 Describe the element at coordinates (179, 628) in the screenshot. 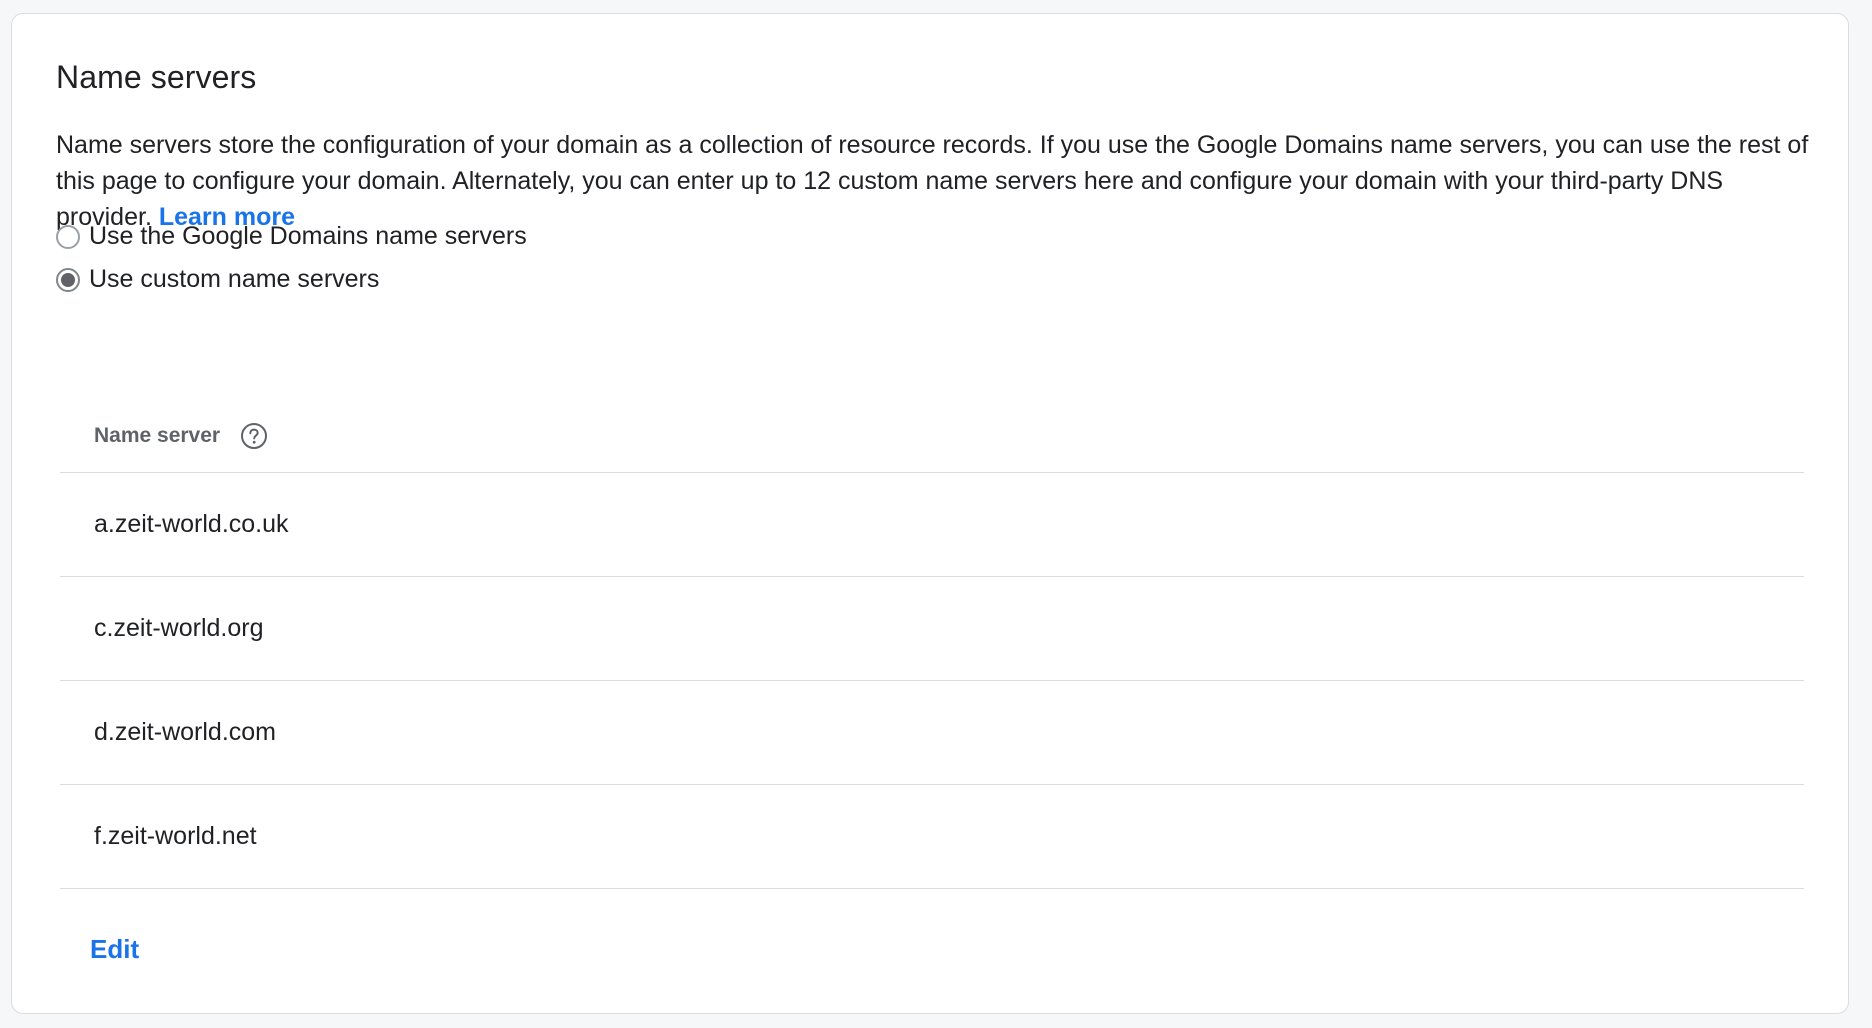

I see `name-server-value: c.zeit-world.org` at that location.